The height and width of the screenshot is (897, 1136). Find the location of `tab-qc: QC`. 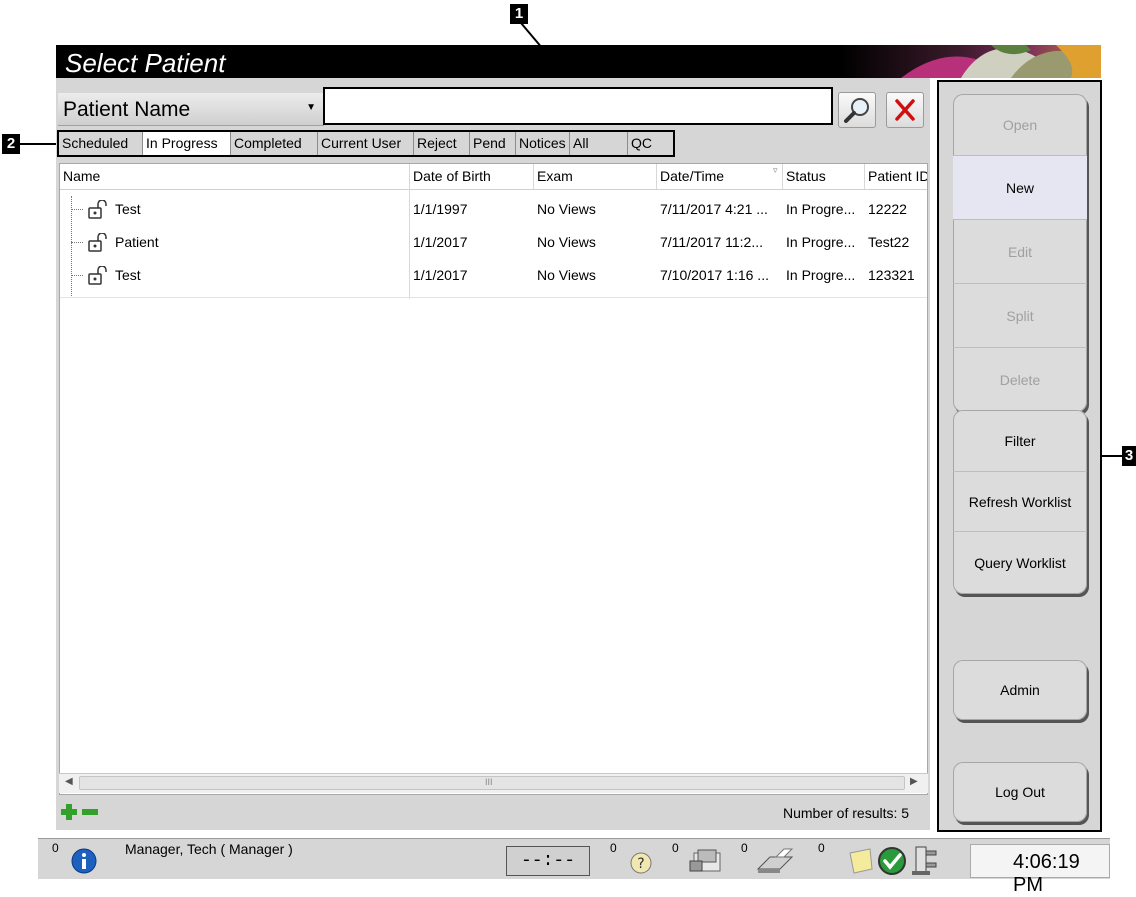

tab-qc: QC is located at coordinates (650, 143).